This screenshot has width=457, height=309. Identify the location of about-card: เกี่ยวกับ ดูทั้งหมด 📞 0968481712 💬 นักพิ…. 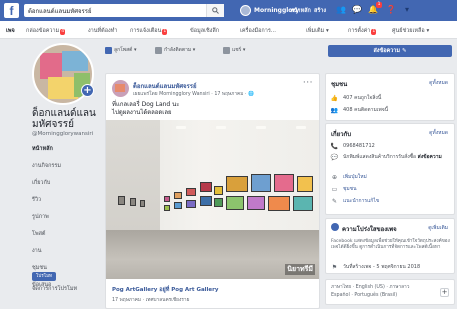
(390, 169).